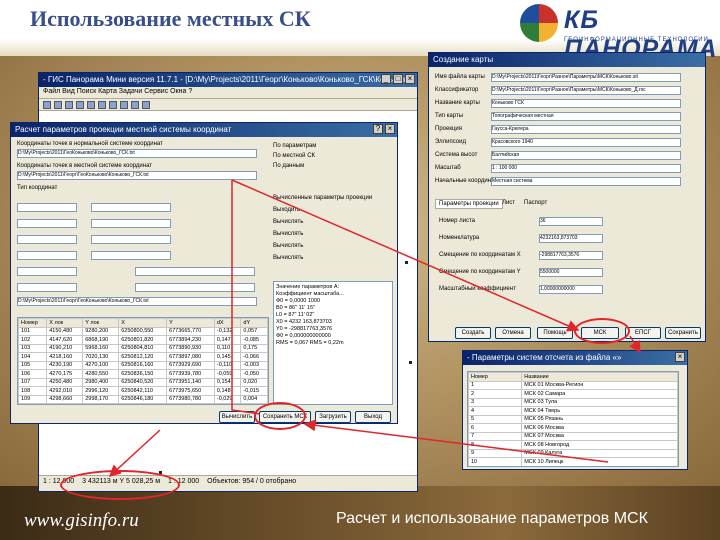  I want to click on list-item: 4 МСК 04 Тверь, so click(573, 411).